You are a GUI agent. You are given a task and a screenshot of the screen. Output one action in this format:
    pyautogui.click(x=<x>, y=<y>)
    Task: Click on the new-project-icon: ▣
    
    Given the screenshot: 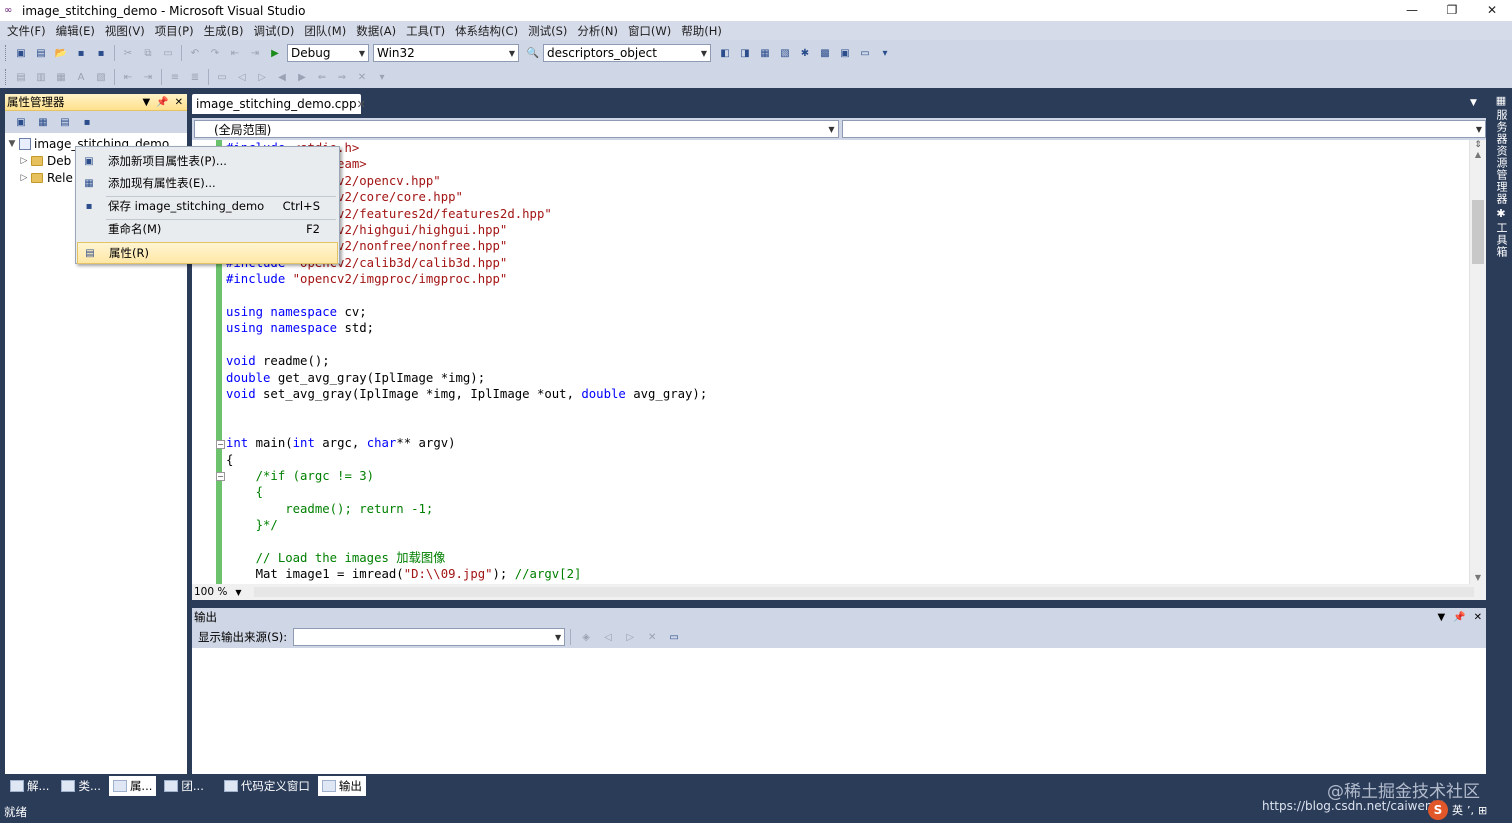 What is the action you would take?
    pyautogui.click(x=21, y=53)
    